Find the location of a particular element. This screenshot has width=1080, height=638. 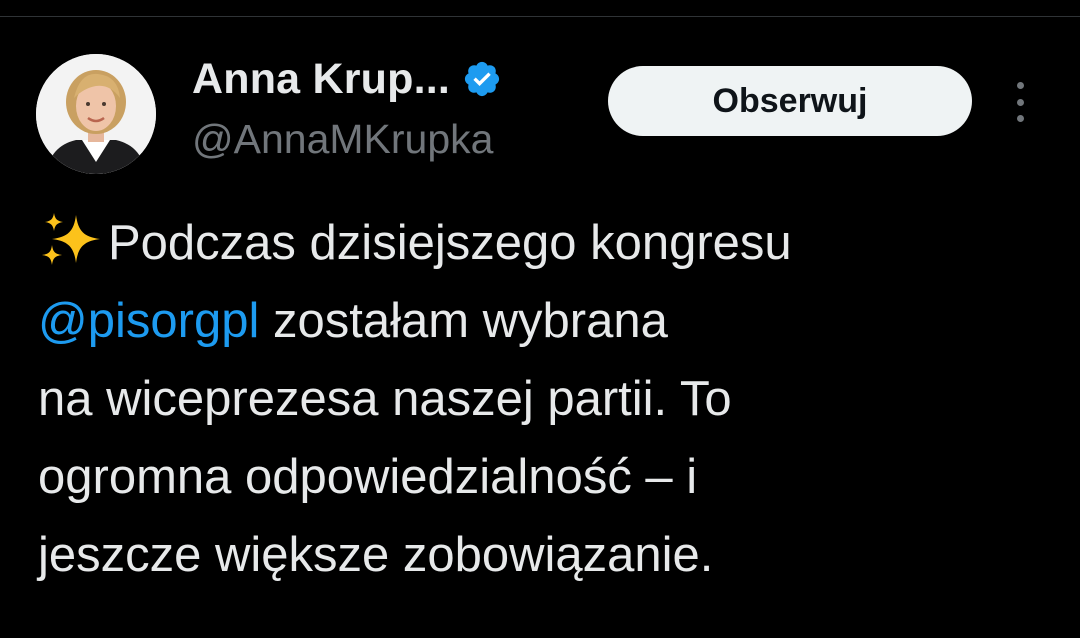

follow-button: Obserwuj is located at coordinates (790, 101).